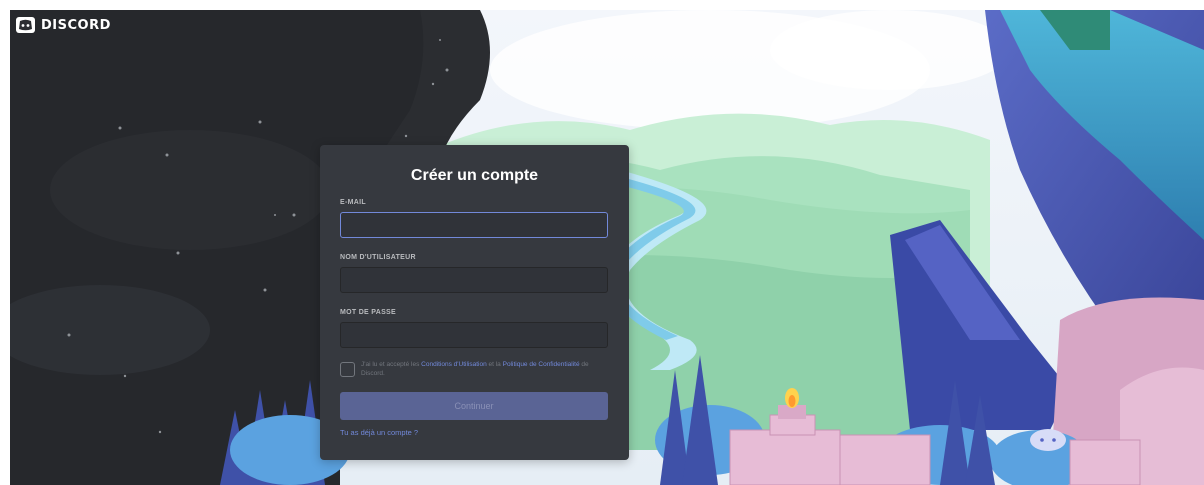  Describe the element at coordinates (474, 406) in the screenshot. I see `continue-button: Continuer` at that location.